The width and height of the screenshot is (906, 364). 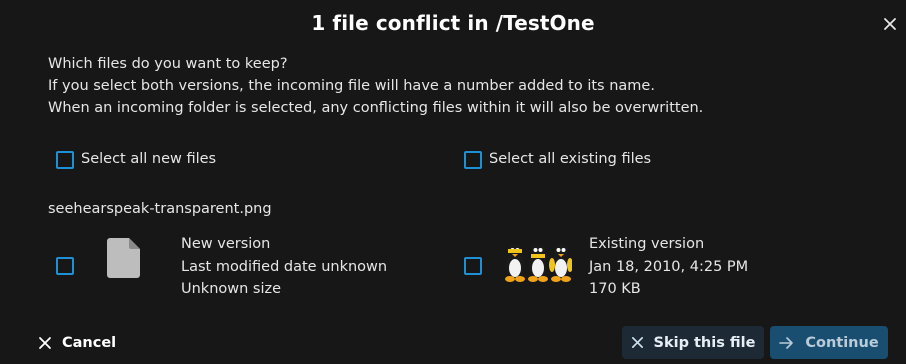 What do you see at coordinates (231, 289) in the screenshot?
I see `new-version-size: Unknown size` at bounding box center [231, 289].